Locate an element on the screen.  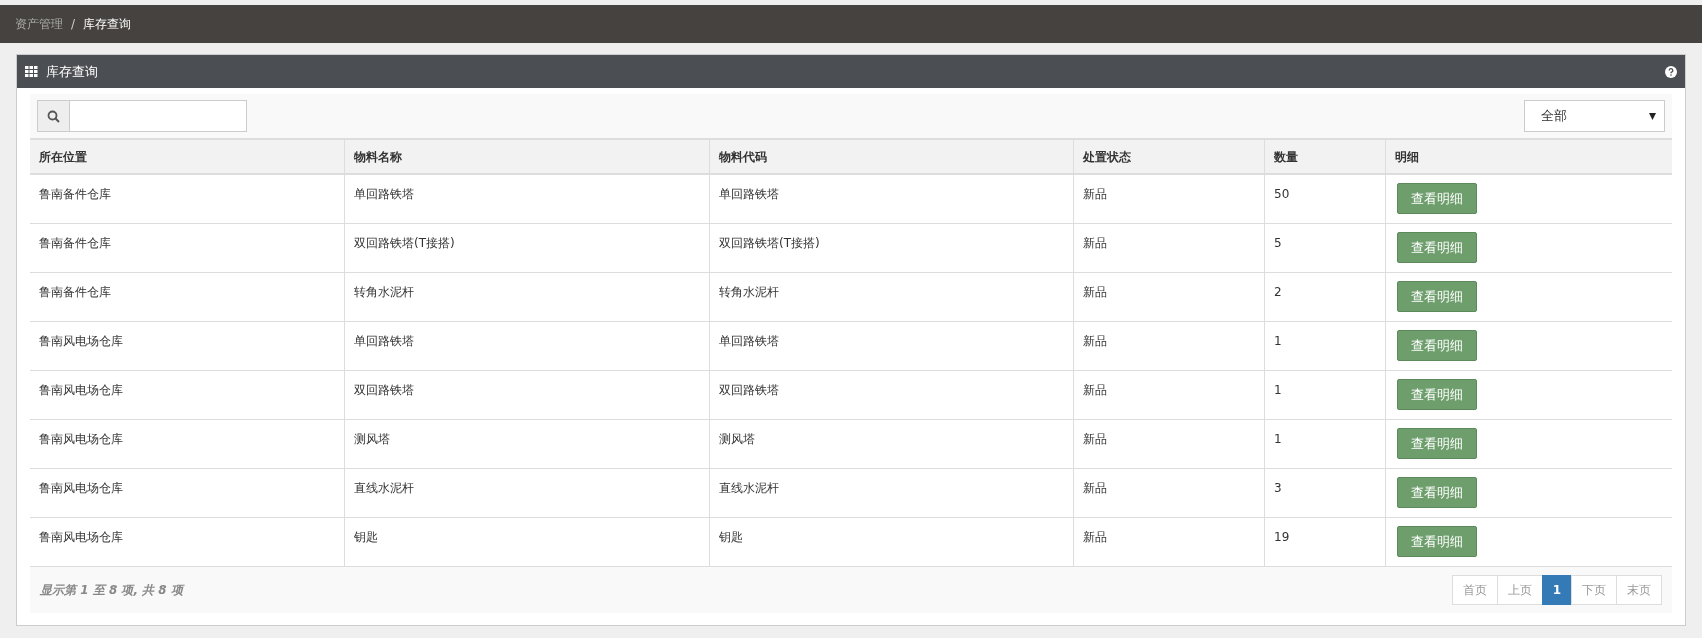
column-header: 物料名称 is located at coordinates (527, 156).